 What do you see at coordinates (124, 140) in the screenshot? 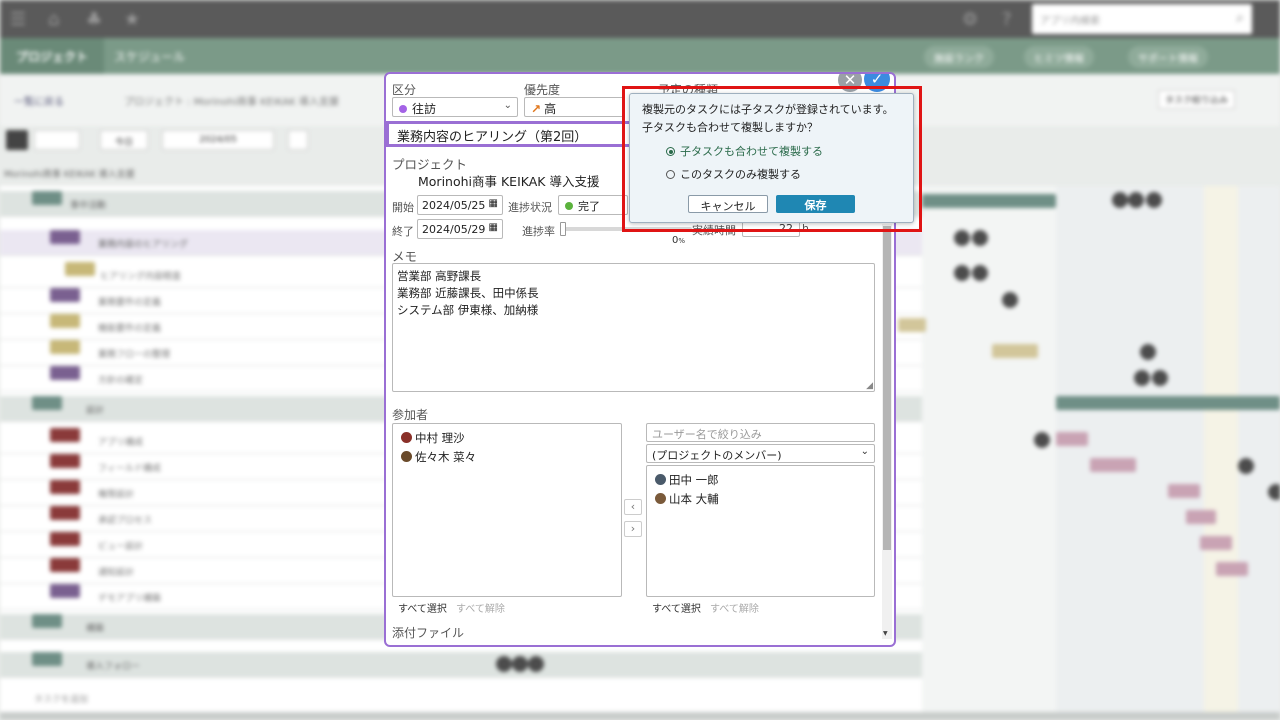
I see `today-button: 今日` at bounding box center [124, 140].